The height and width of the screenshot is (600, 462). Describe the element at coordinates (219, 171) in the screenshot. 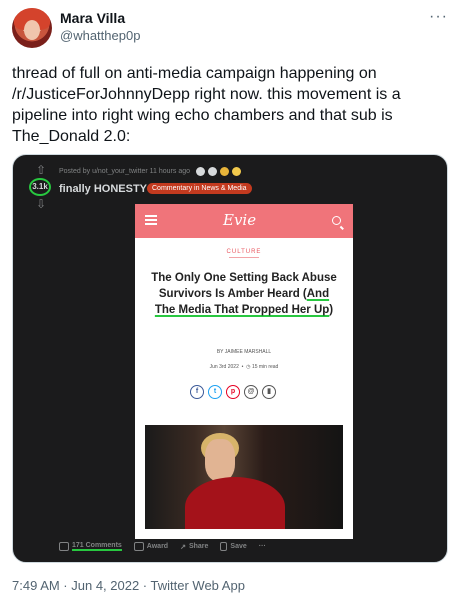

I see `award-icons` at that location.